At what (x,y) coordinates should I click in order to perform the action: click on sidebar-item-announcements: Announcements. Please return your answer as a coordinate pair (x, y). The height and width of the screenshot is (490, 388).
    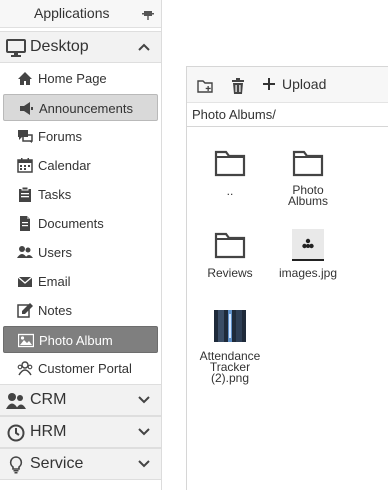
    Looking at the image, I should click on (80, 107).